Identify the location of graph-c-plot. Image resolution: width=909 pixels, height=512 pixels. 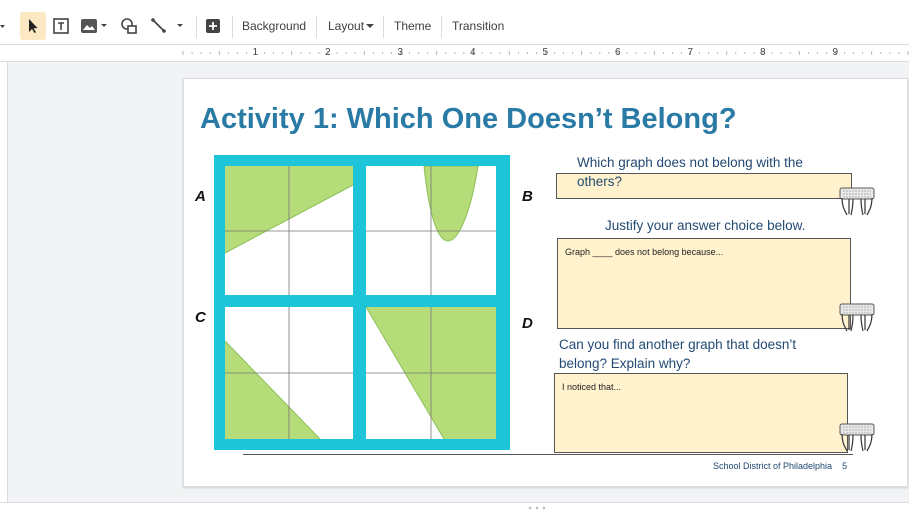
(289, 373).